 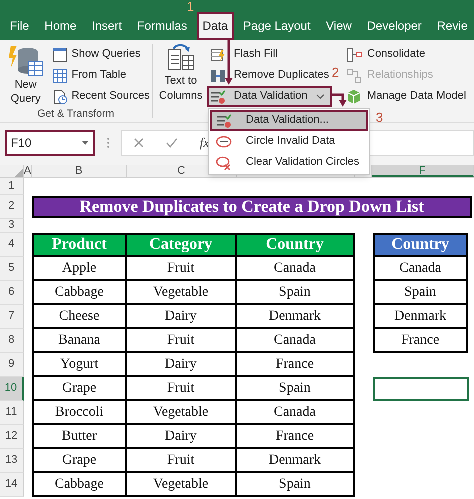 What do you see at coordinates (218, 76) in the screenshot?
I see `columns-icon` at bounding box center [218, 76].